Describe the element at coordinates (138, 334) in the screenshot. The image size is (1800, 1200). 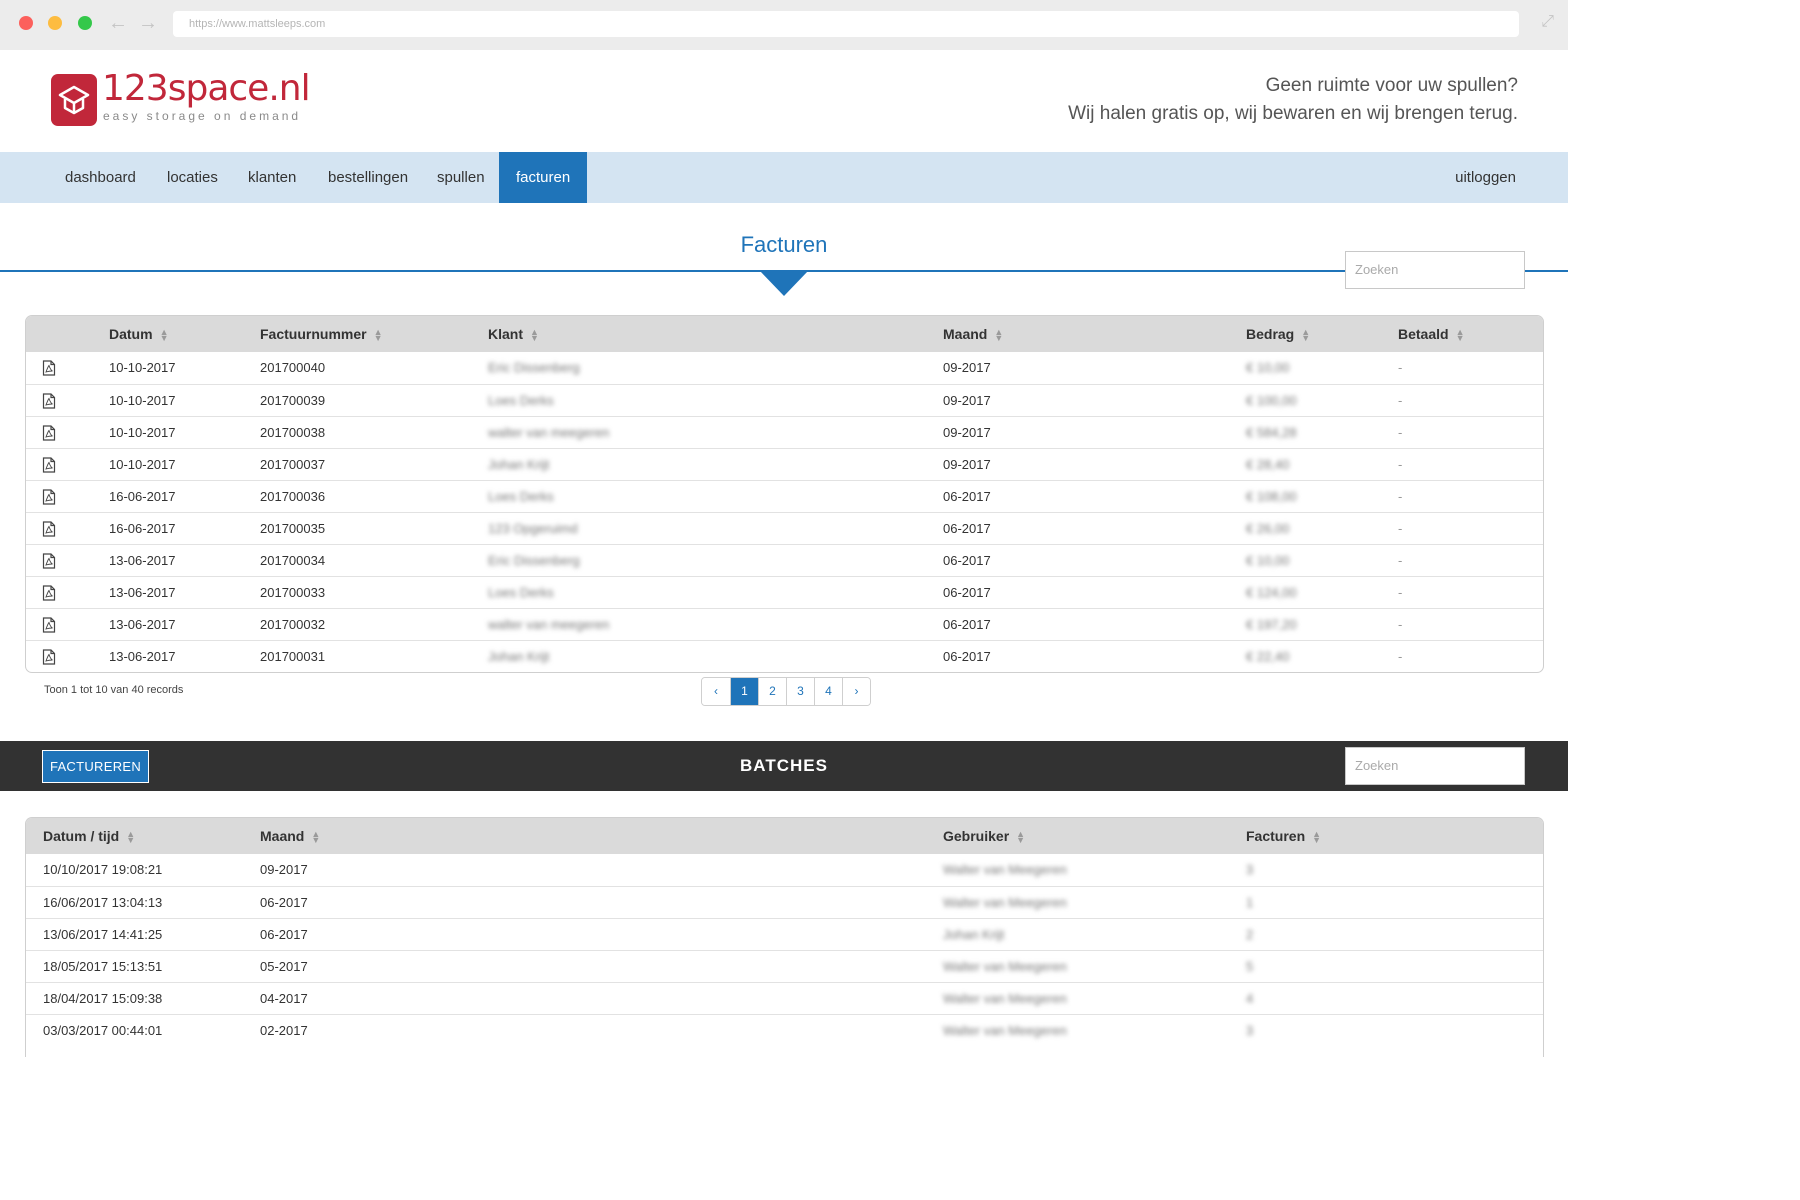
I see `col-datum: Datum ▲ ▼` at that location.